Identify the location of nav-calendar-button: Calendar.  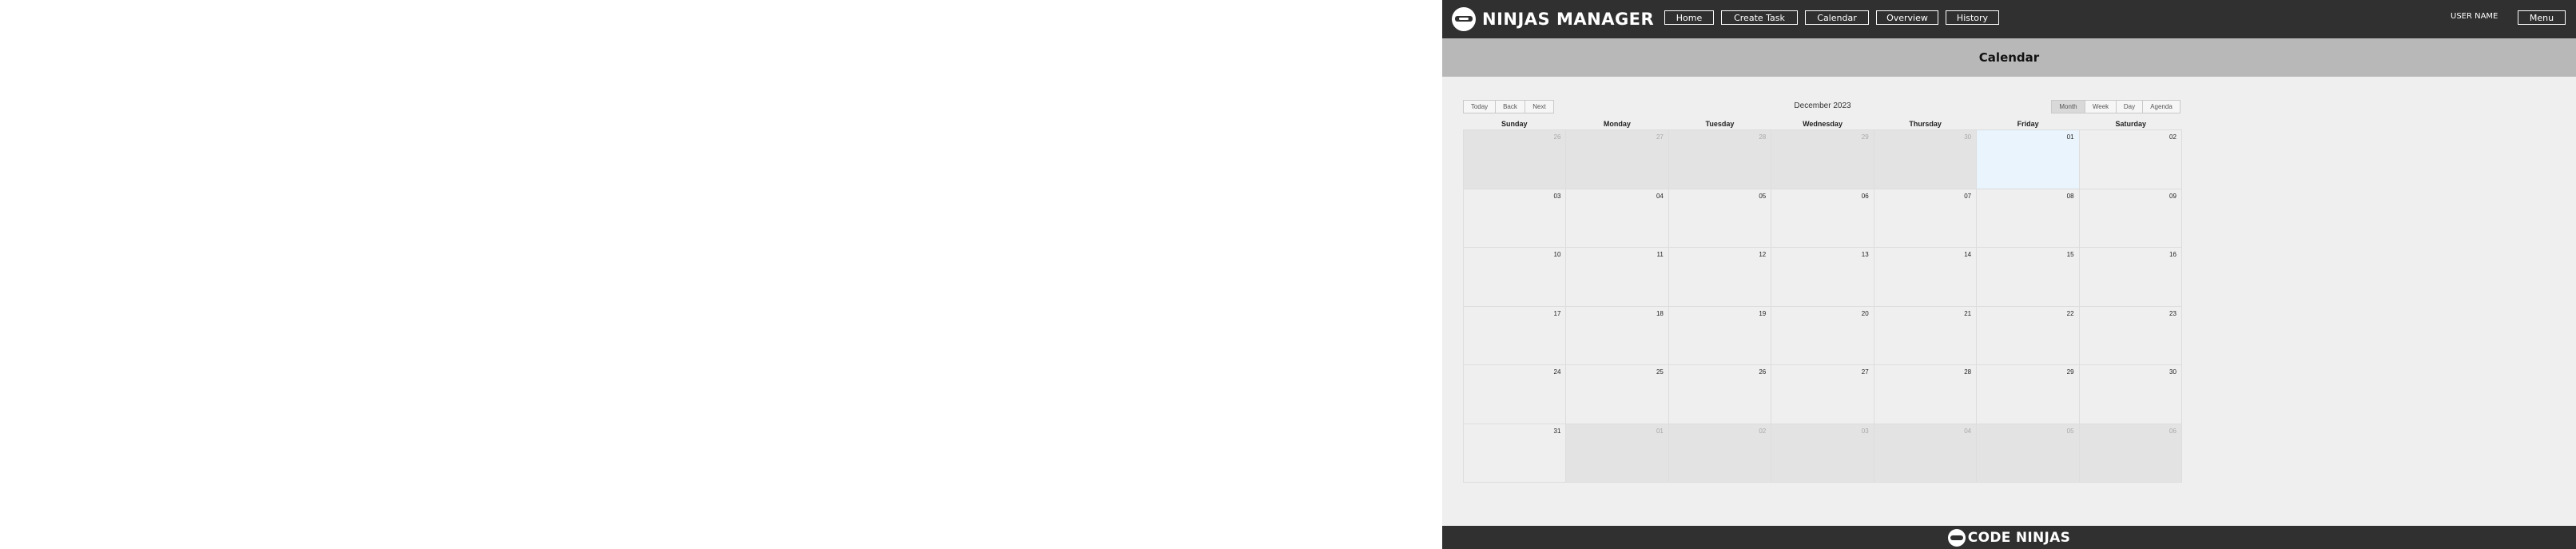
(1837, 17).